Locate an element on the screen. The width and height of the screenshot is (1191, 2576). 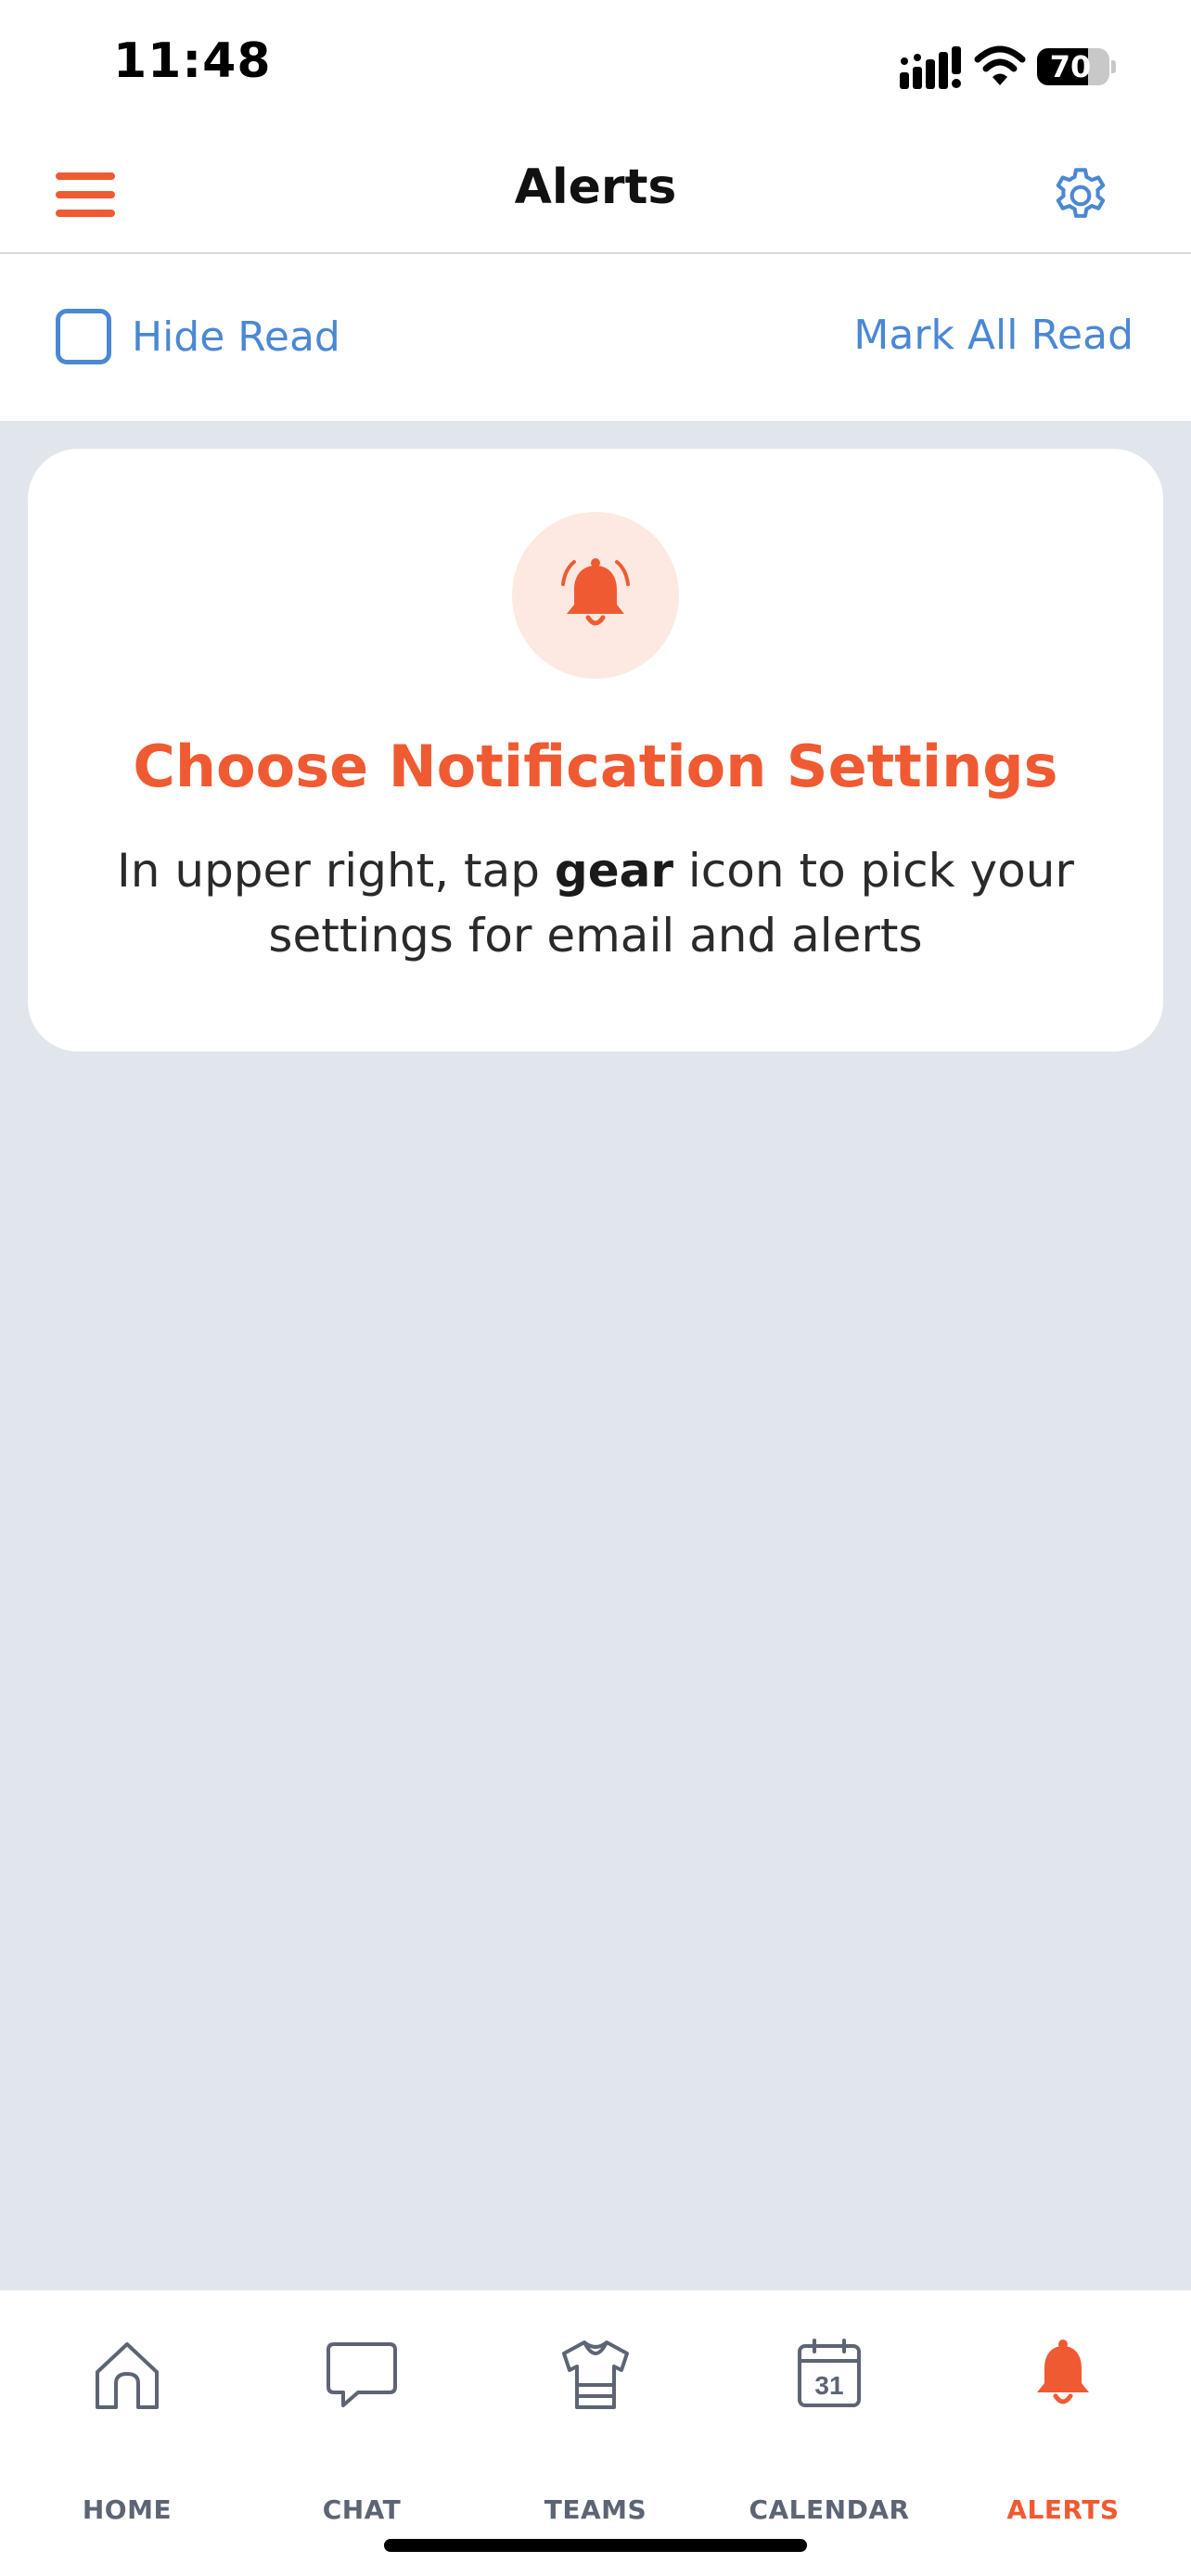
battery-percent: 70 is located at coordinates (1070, 66).